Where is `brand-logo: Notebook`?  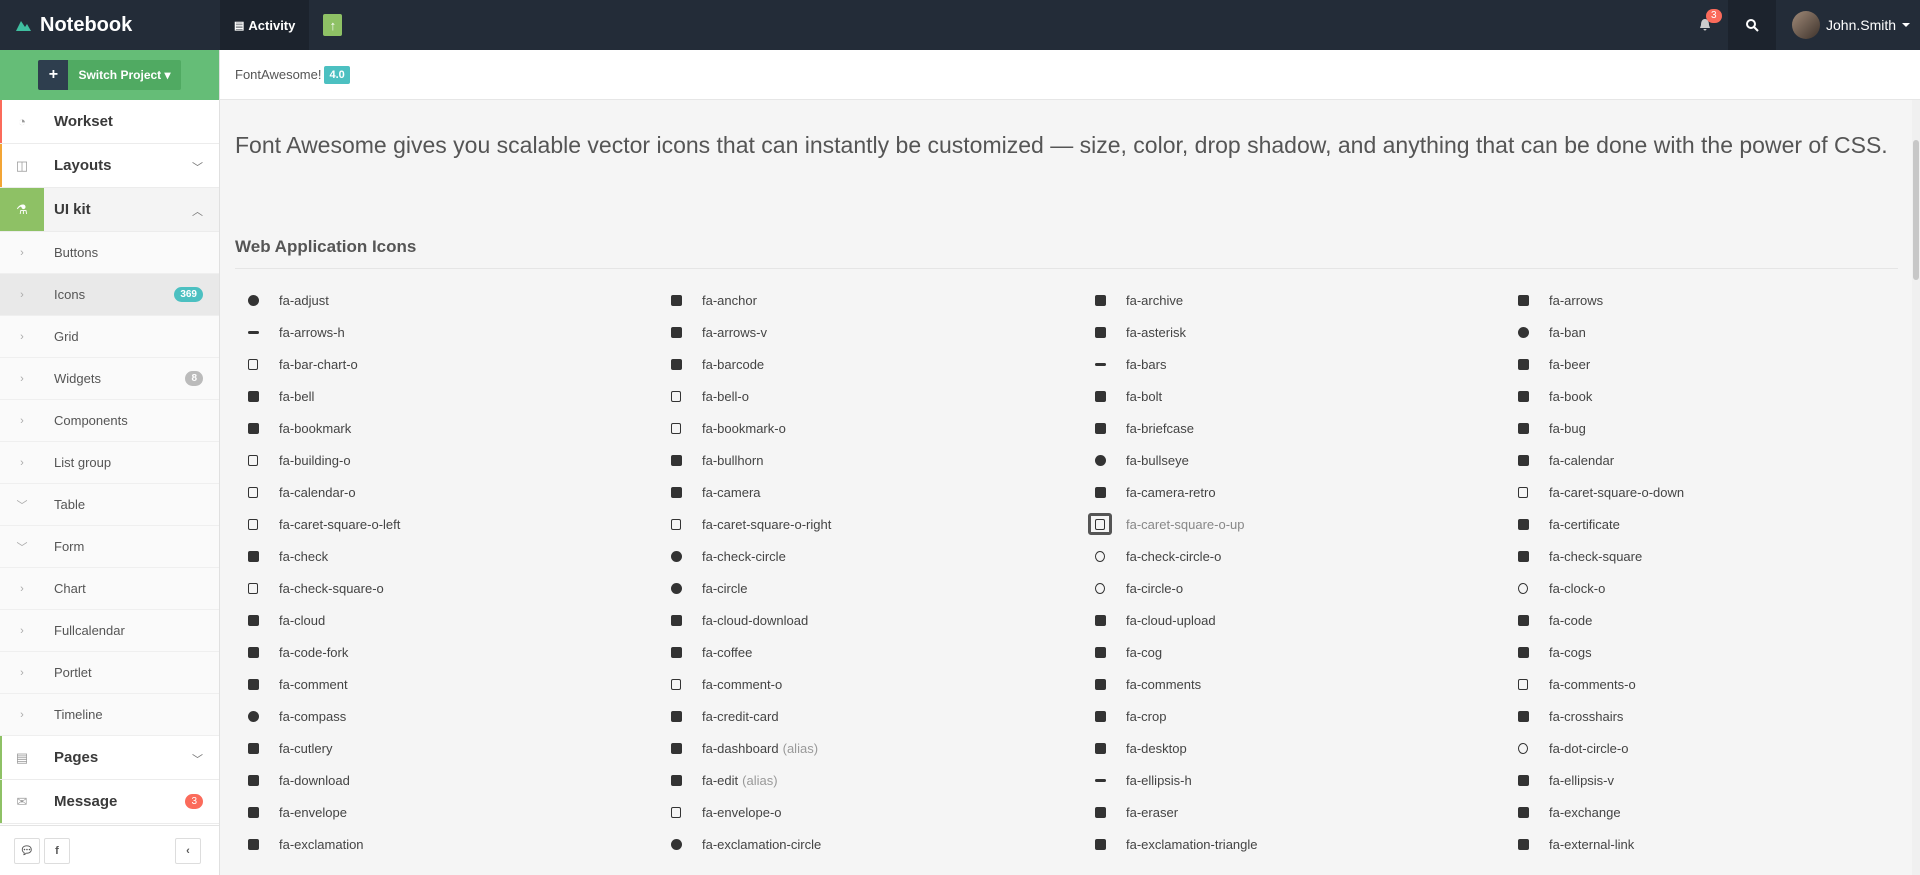 brand-logo: Notebook is located at coordinates (110, 25).